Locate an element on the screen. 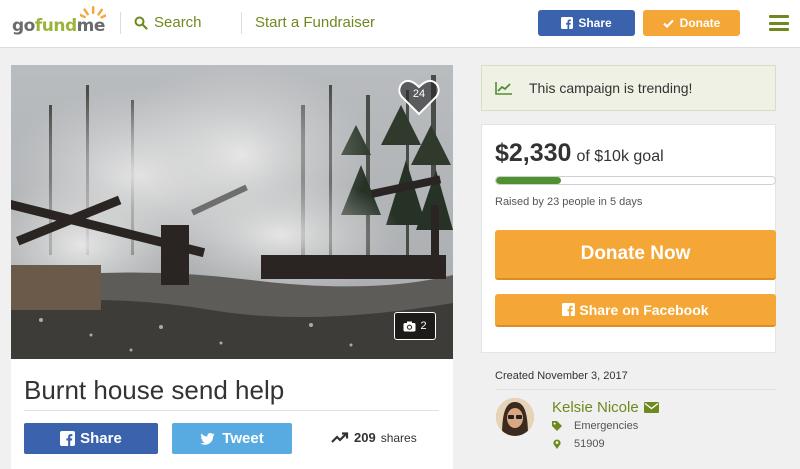  shares-count: 209 shares is located at coordinates (374, 437).